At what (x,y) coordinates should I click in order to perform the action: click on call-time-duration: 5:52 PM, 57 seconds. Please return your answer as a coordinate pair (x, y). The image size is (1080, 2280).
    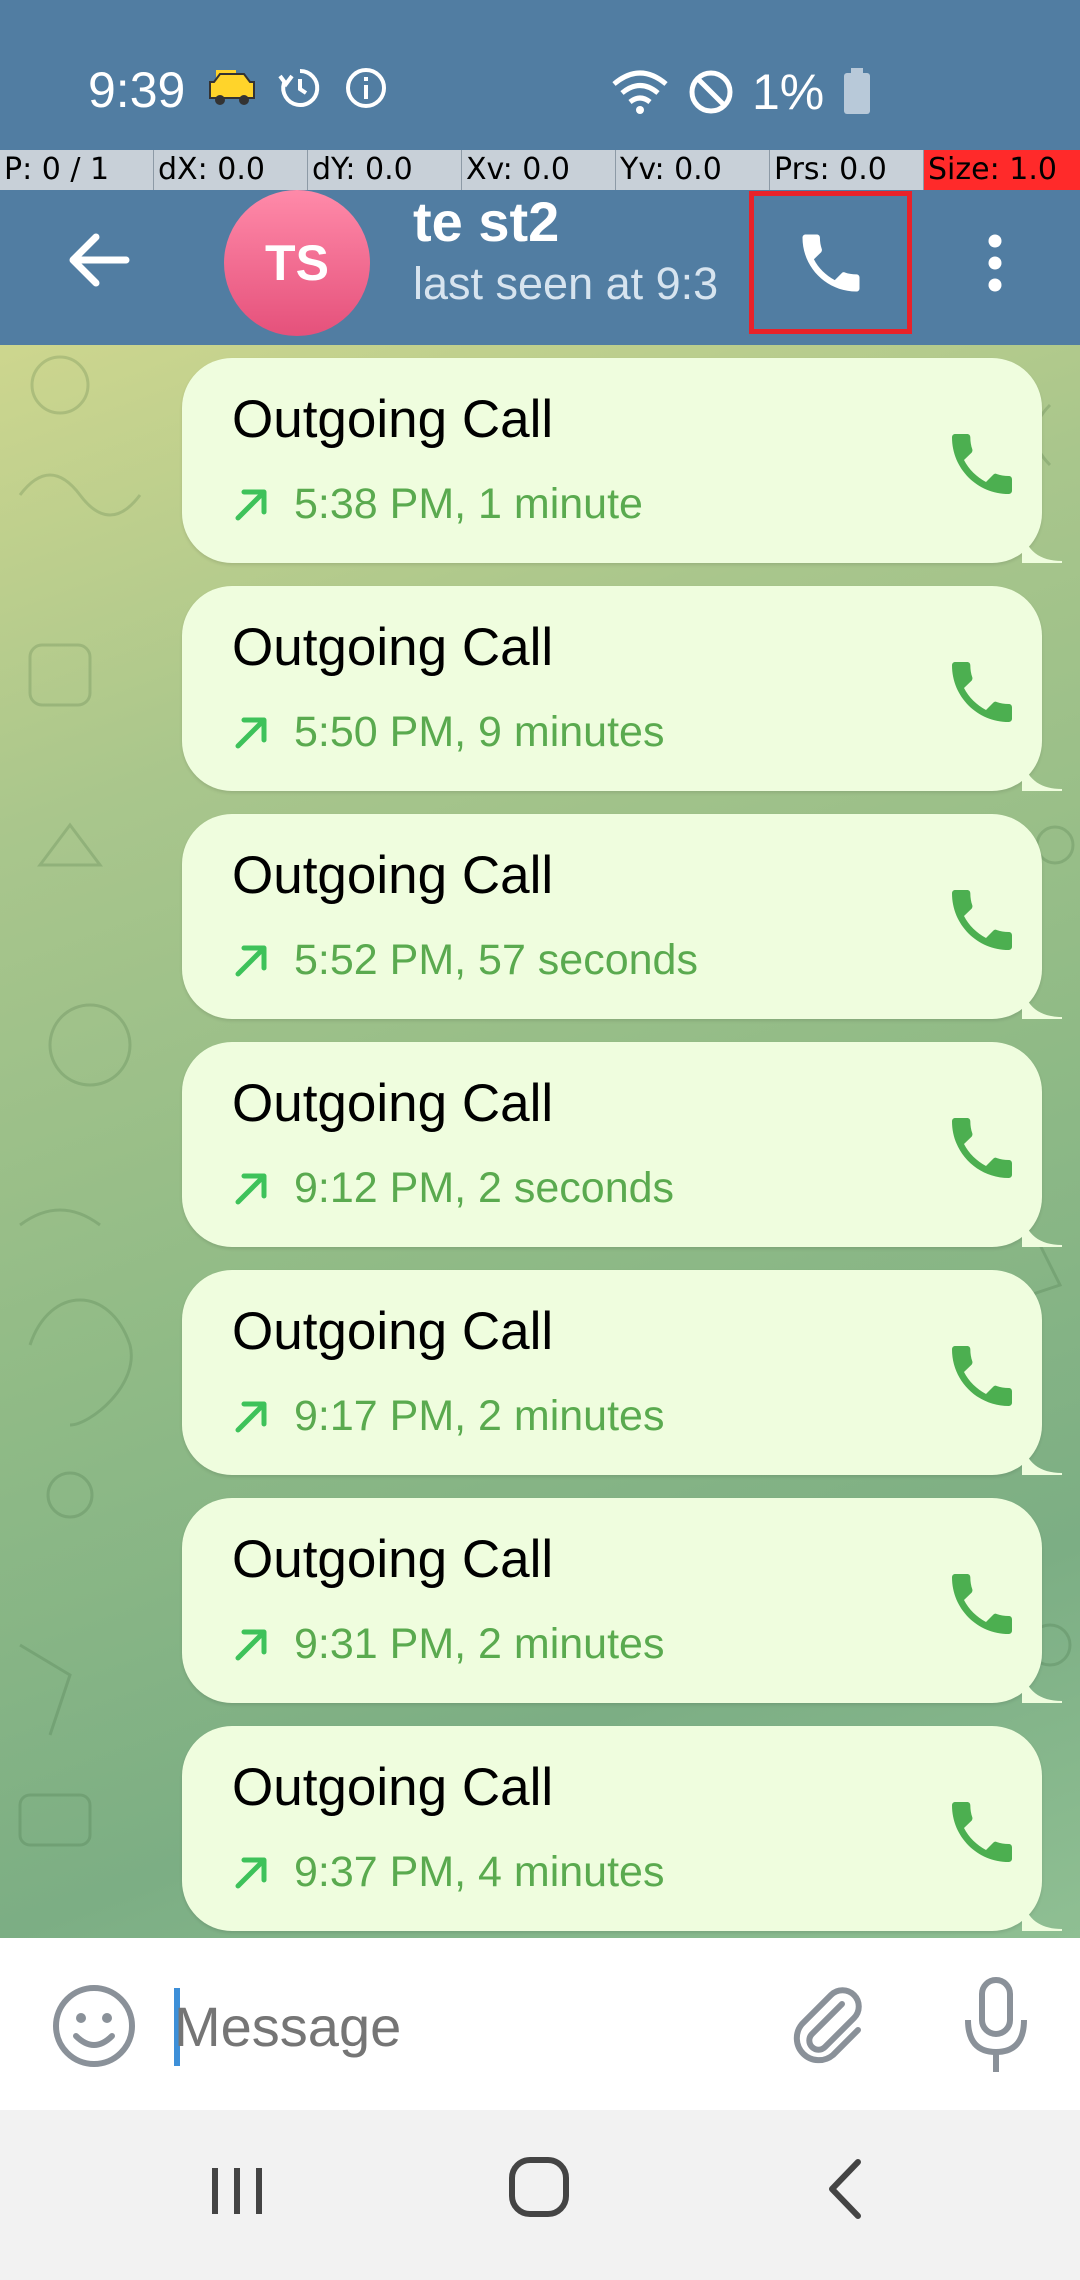
    Looking at the image, I should click on (496, 960).